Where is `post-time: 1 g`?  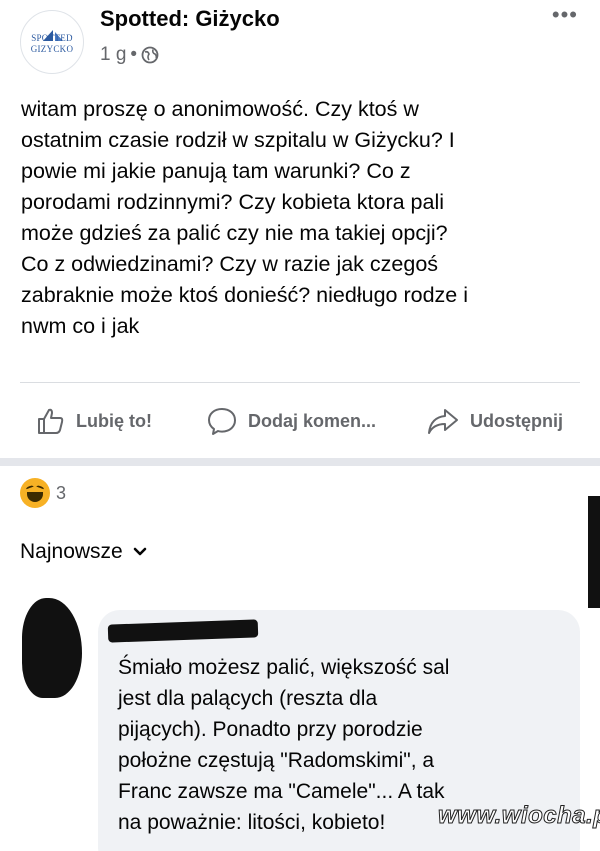
post-time: 1 g is located at coordinates (113, 55).